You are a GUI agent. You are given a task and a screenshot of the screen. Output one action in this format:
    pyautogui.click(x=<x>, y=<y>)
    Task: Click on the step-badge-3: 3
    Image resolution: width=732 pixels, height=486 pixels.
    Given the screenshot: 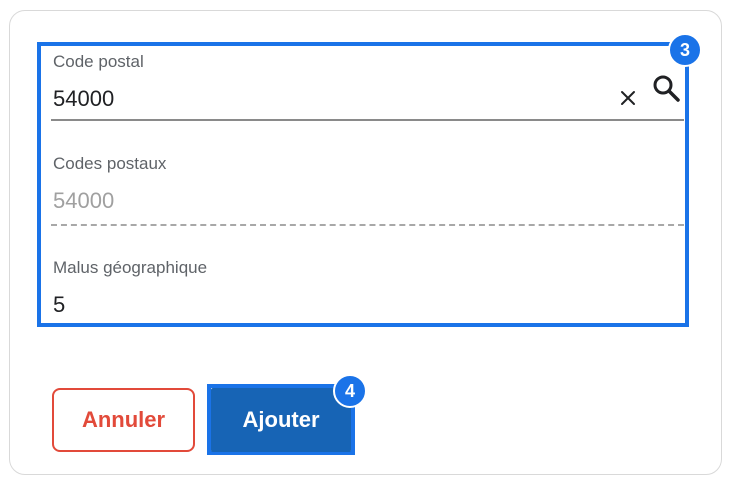 What is the action you would take?
    pyautogui.click(x=685, y=50)
    